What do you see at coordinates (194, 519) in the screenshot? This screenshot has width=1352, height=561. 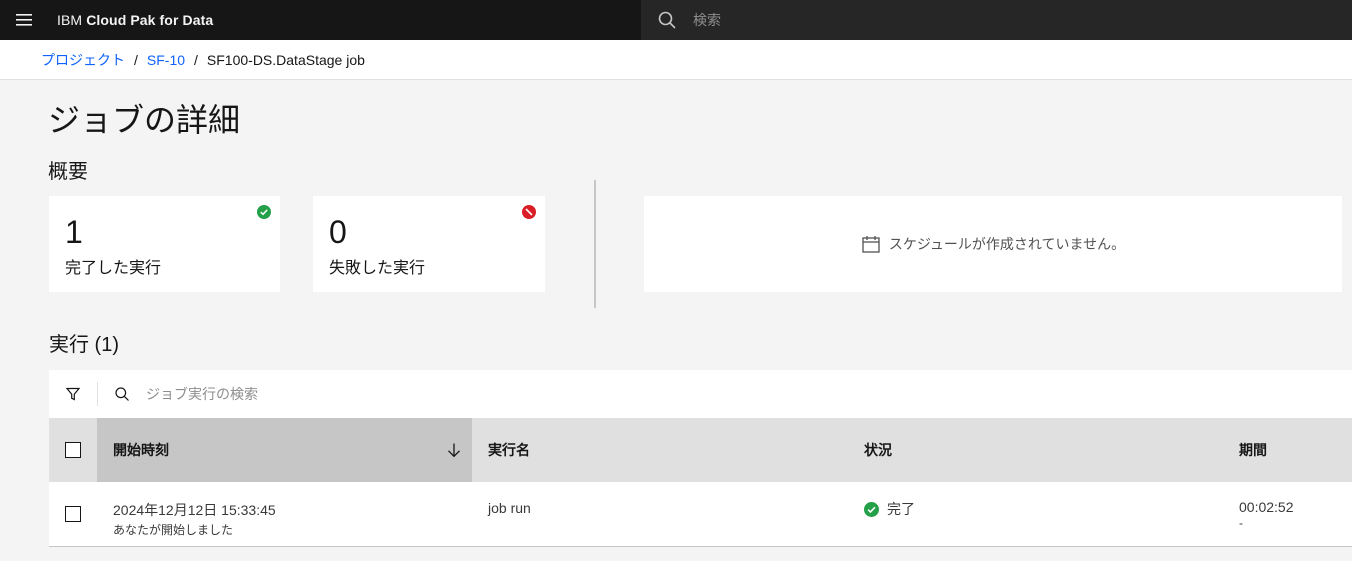 I see `start-time-cell: 2024年12月12日 15:33:45 あなたが開始しました` at bounding box center [194, 519].